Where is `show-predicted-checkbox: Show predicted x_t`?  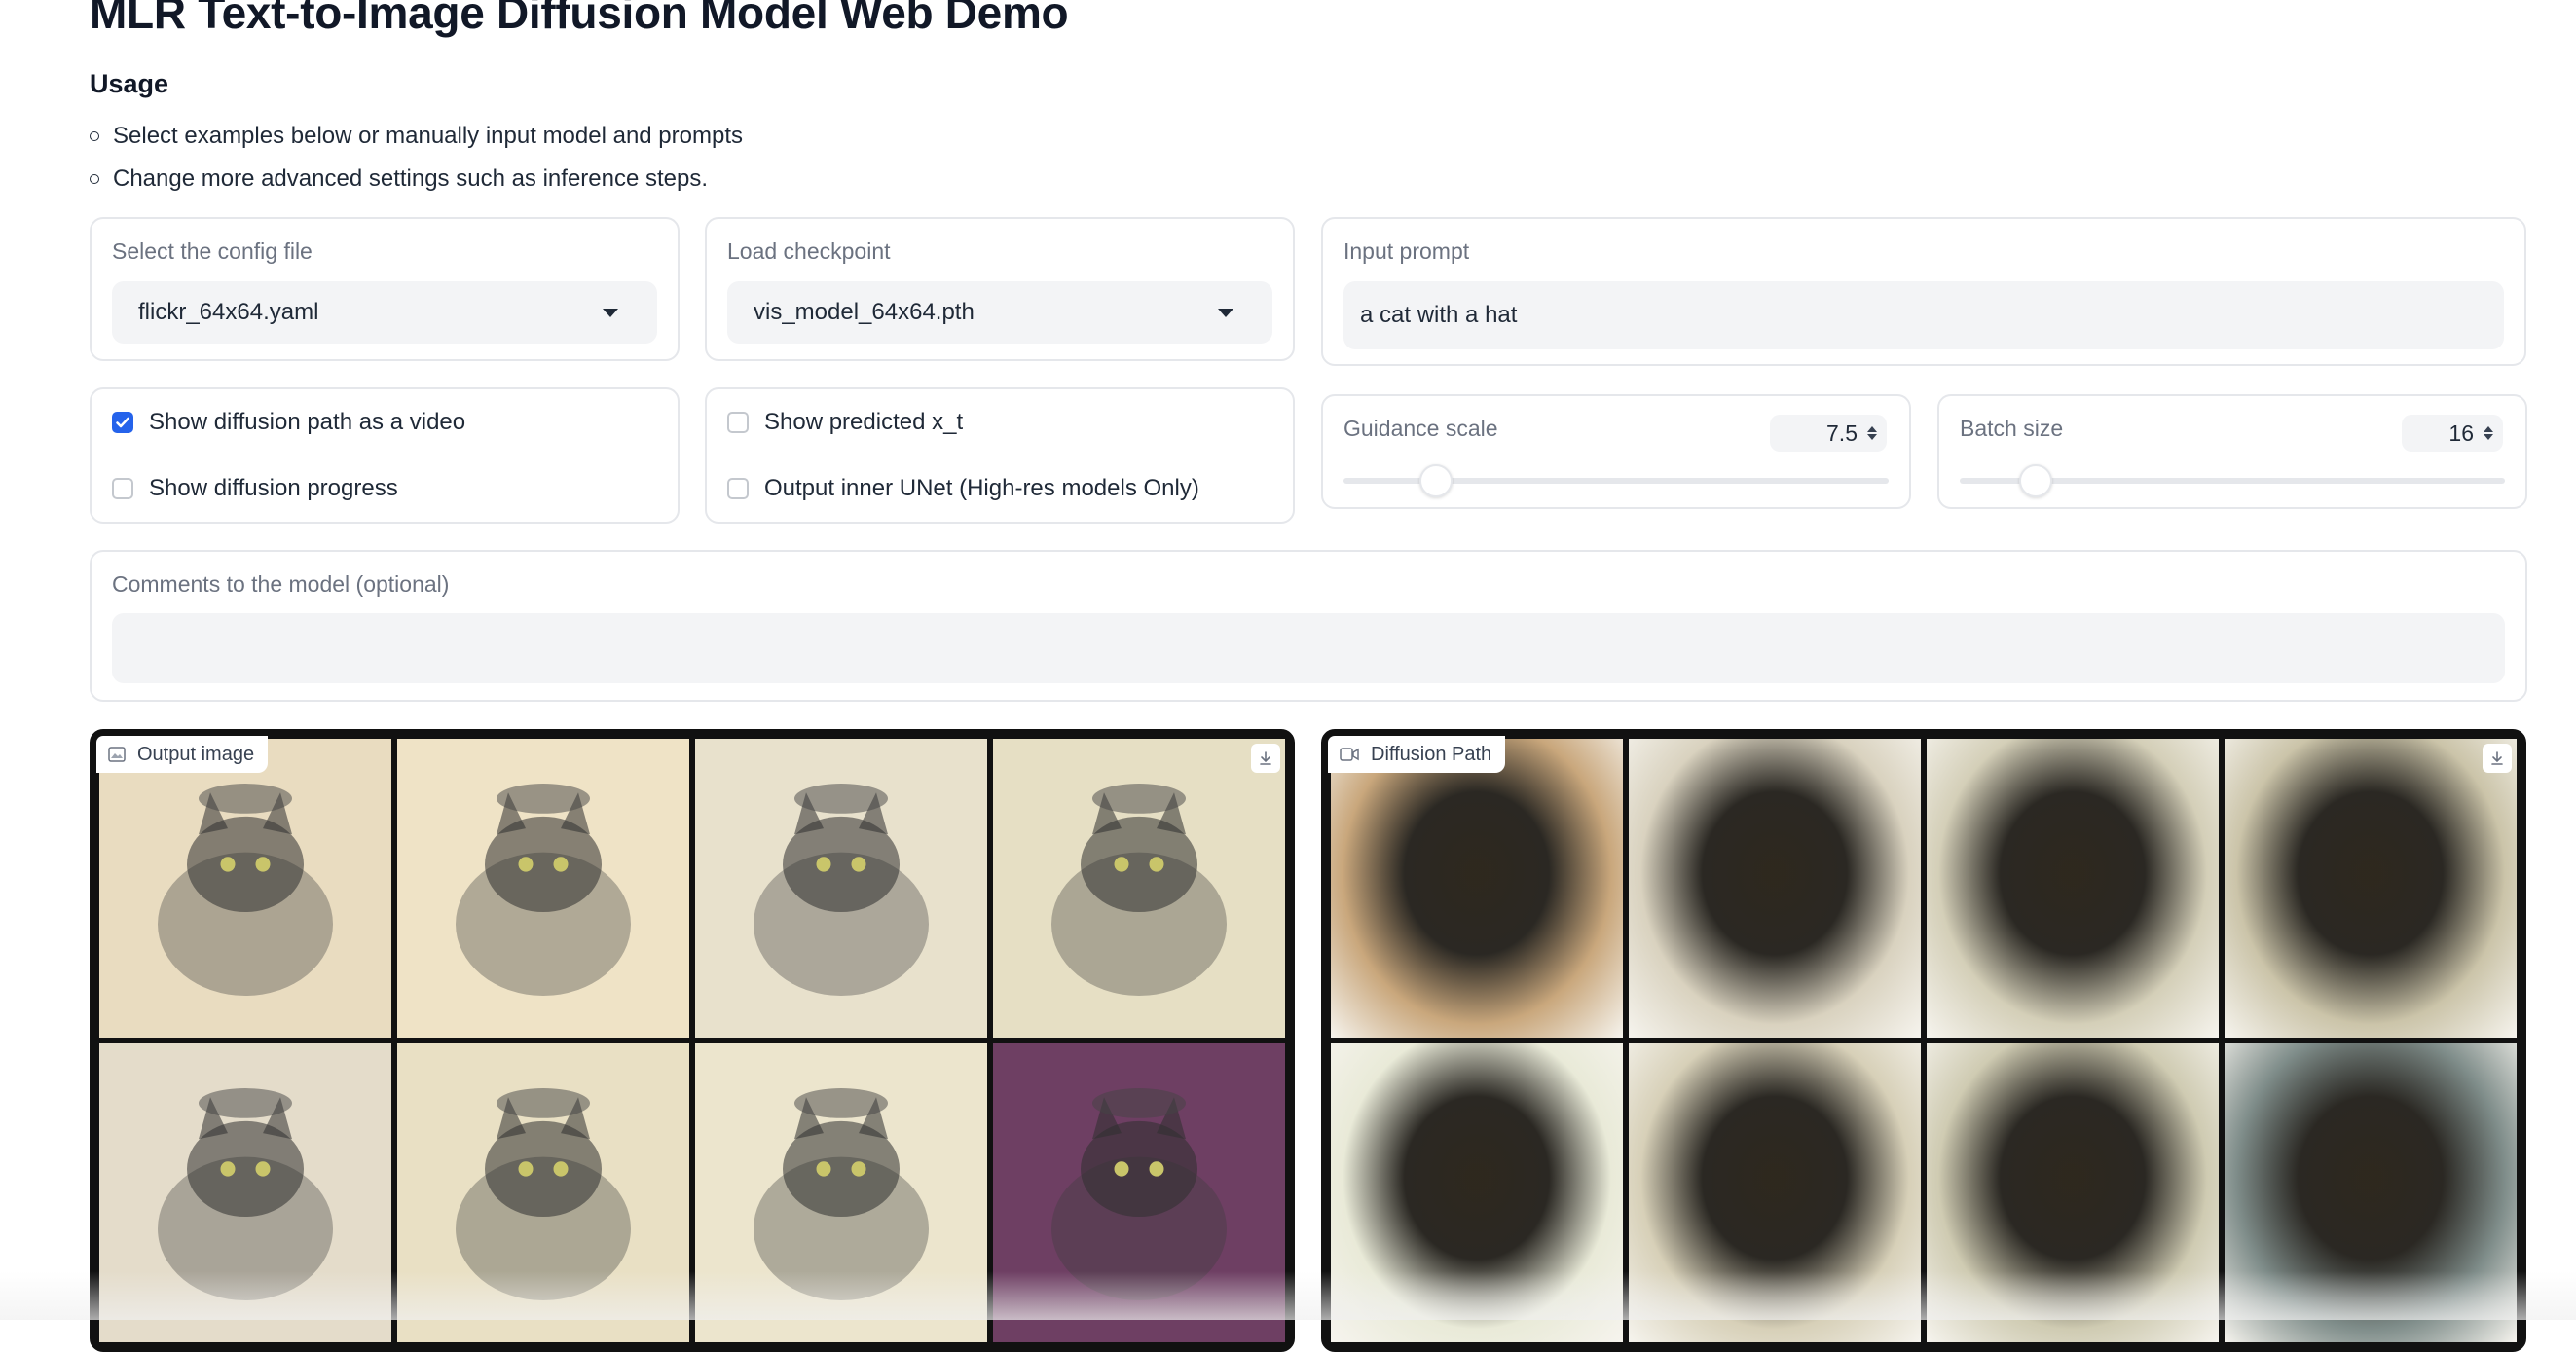 show-predicted-checkbox: Show predicted x_t is located at coordinates (845, 422).